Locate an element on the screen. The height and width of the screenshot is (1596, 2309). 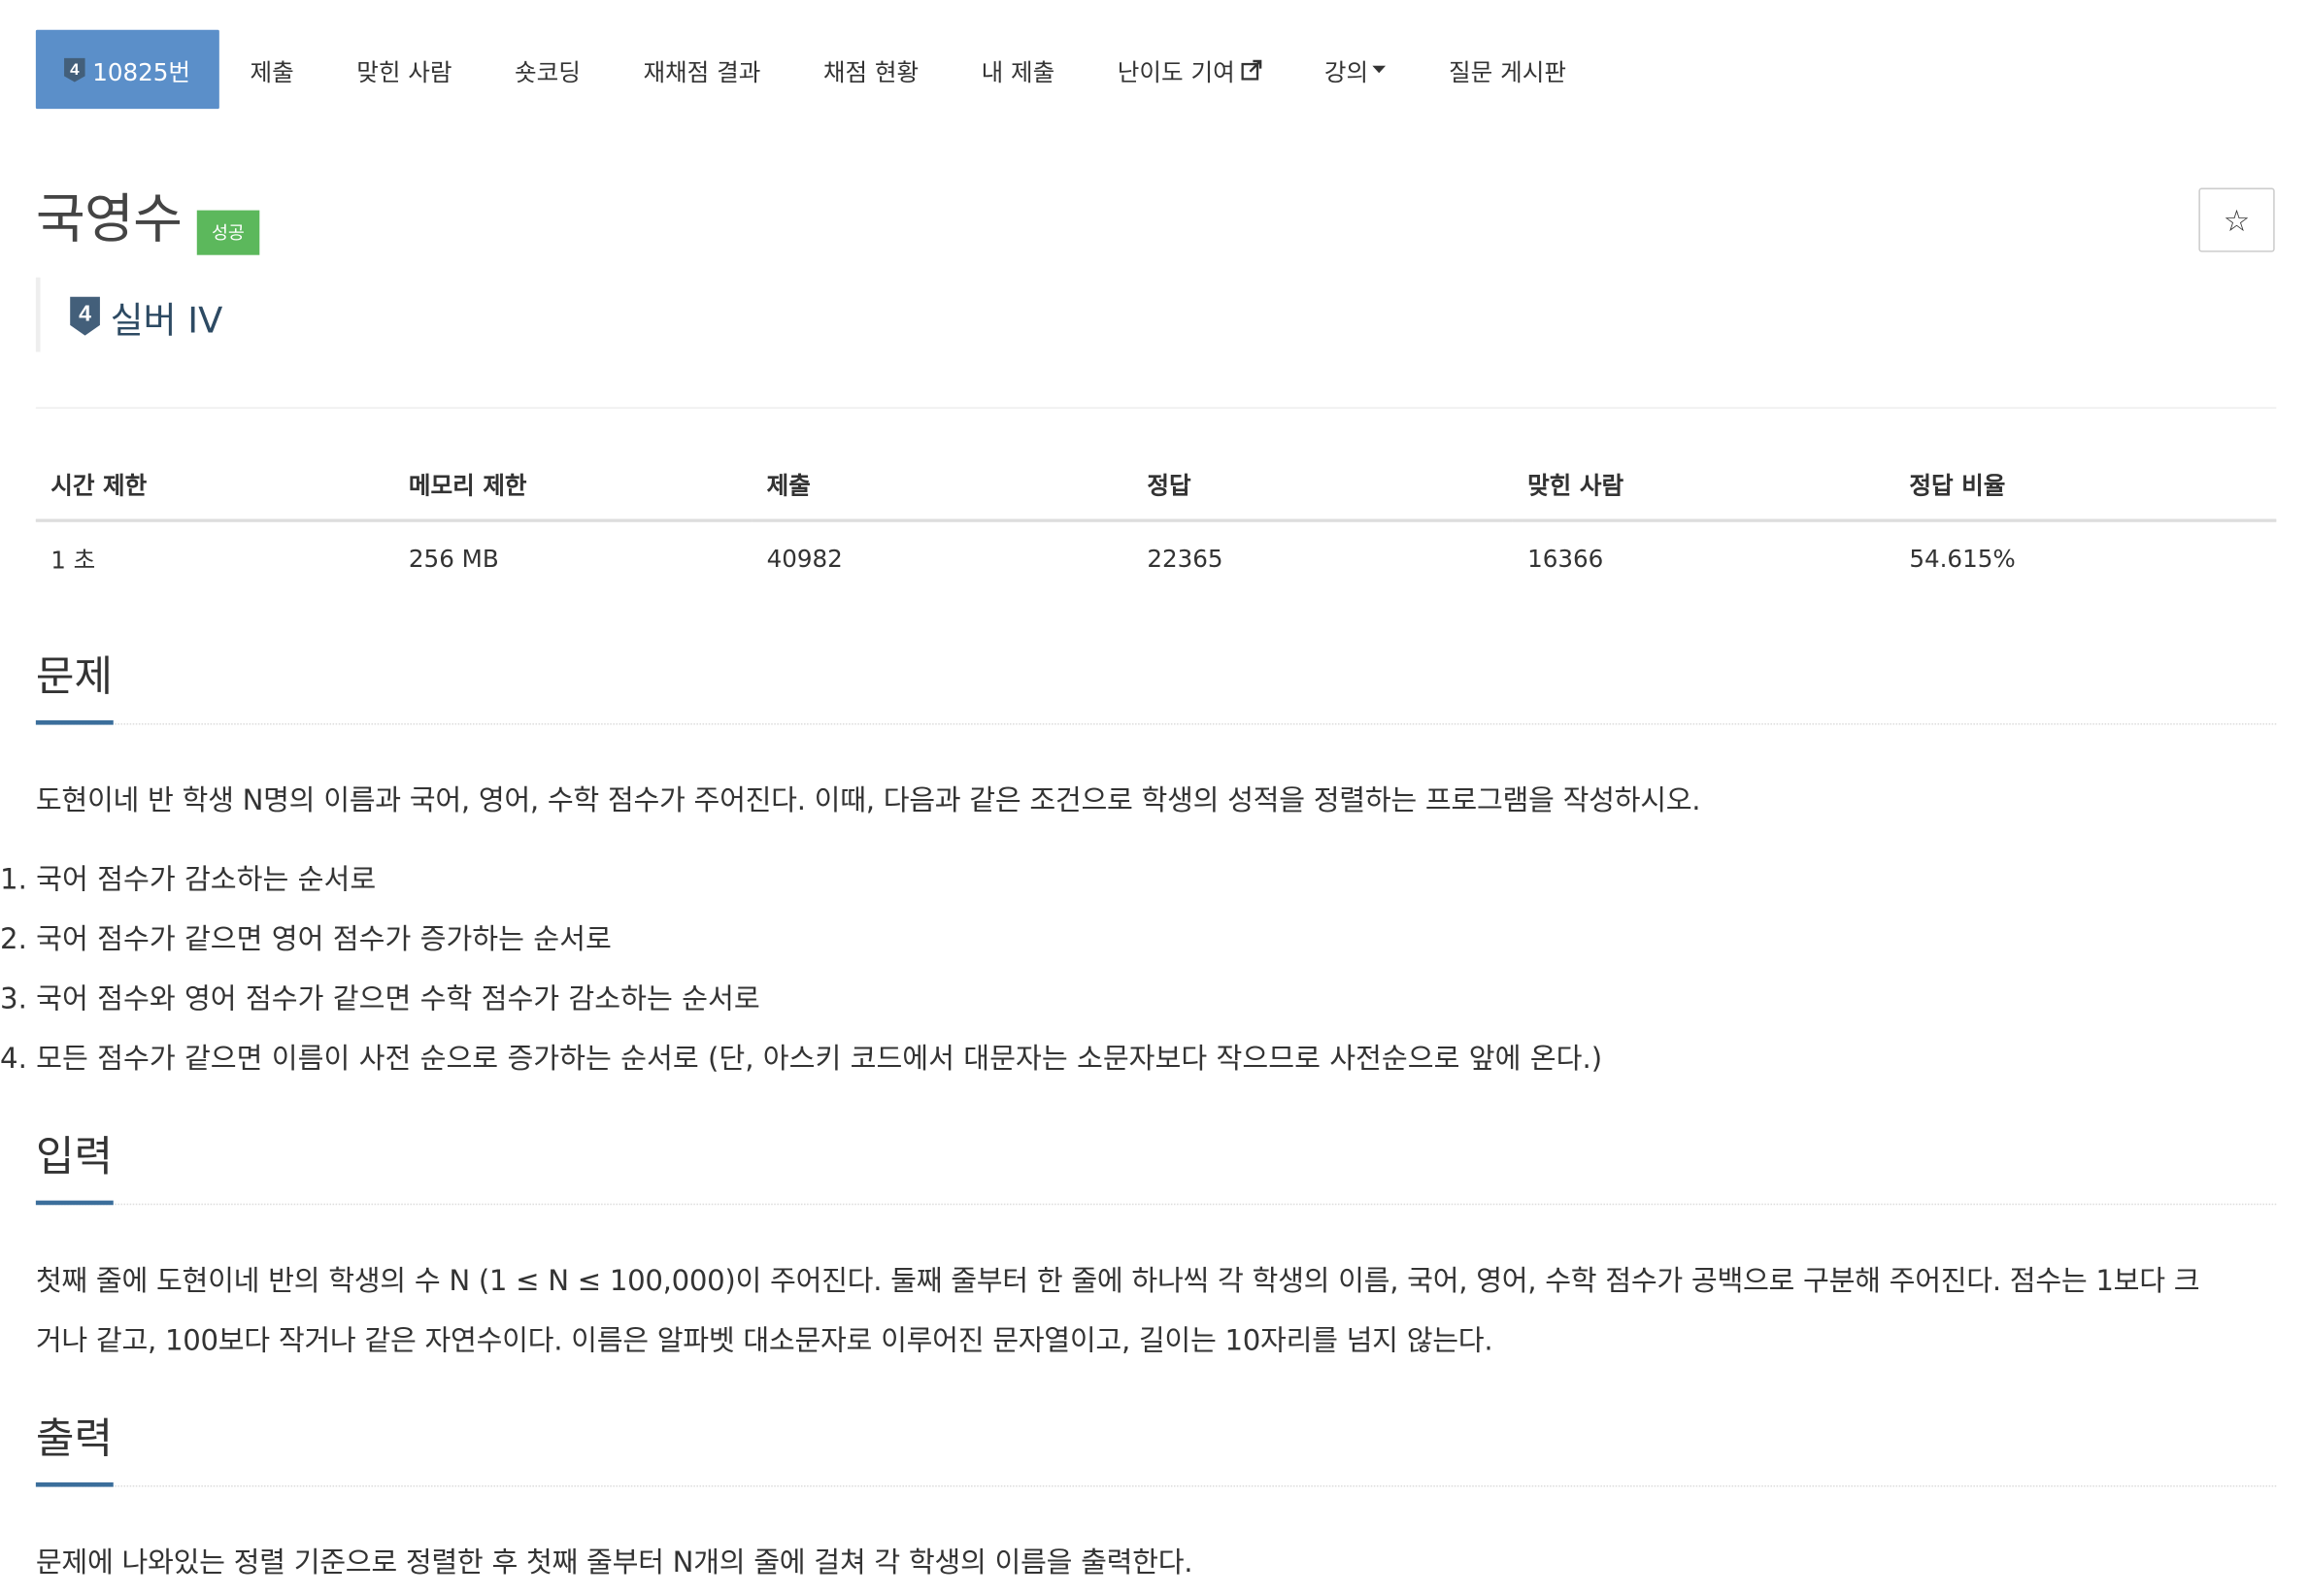
input-title: 입력 is located at coordinates (74, 1166).